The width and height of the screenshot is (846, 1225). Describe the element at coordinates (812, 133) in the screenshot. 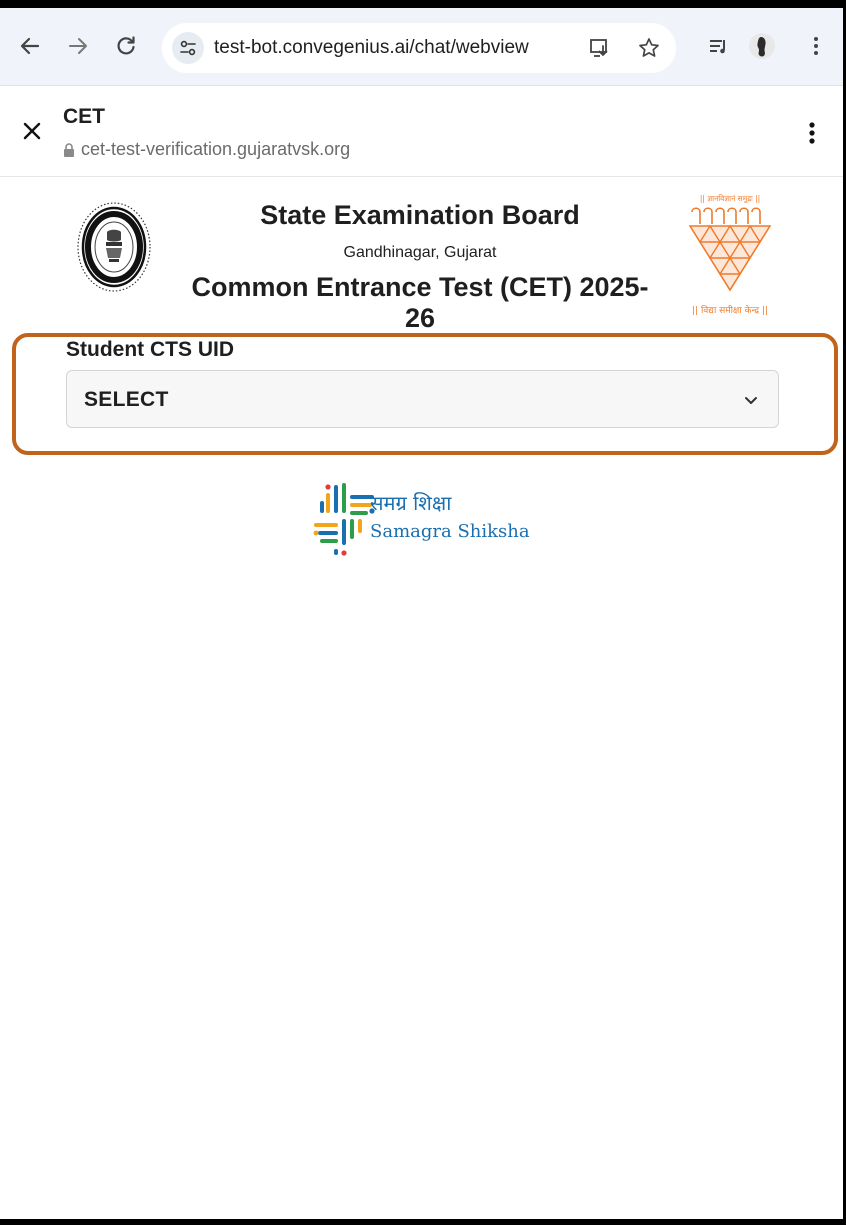

I see `custom-tab-menu-icon` at that location.